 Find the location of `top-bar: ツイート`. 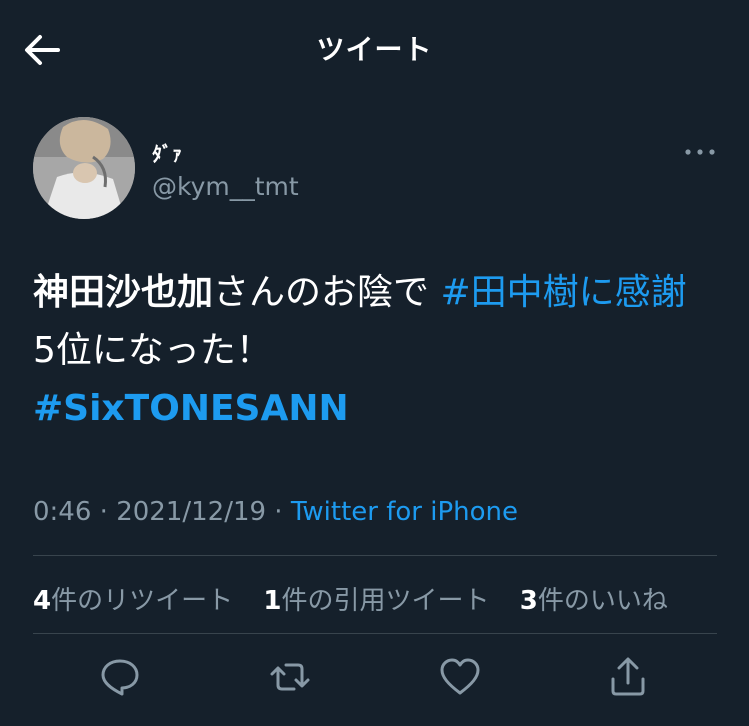

top-bar: ツイート is located at coordinates (374, 48).